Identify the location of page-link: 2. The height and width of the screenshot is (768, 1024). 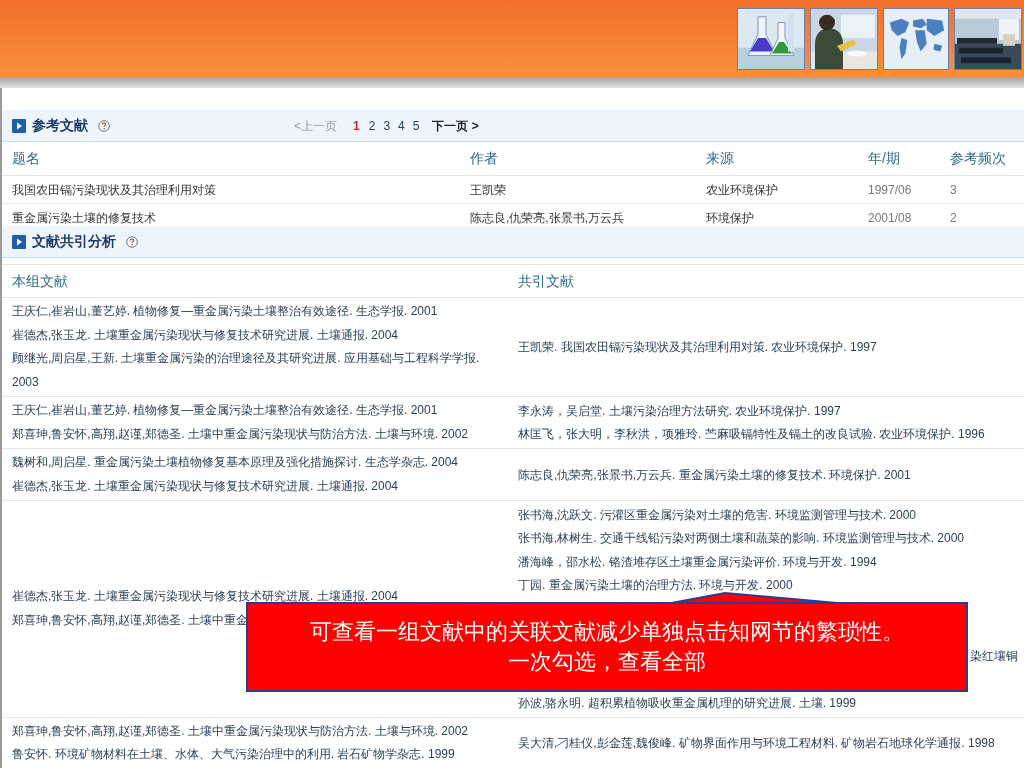
(372, 125).